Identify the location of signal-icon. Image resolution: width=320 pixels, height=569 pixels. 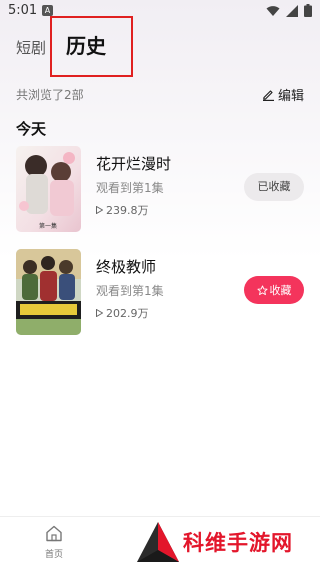
(292, 10).